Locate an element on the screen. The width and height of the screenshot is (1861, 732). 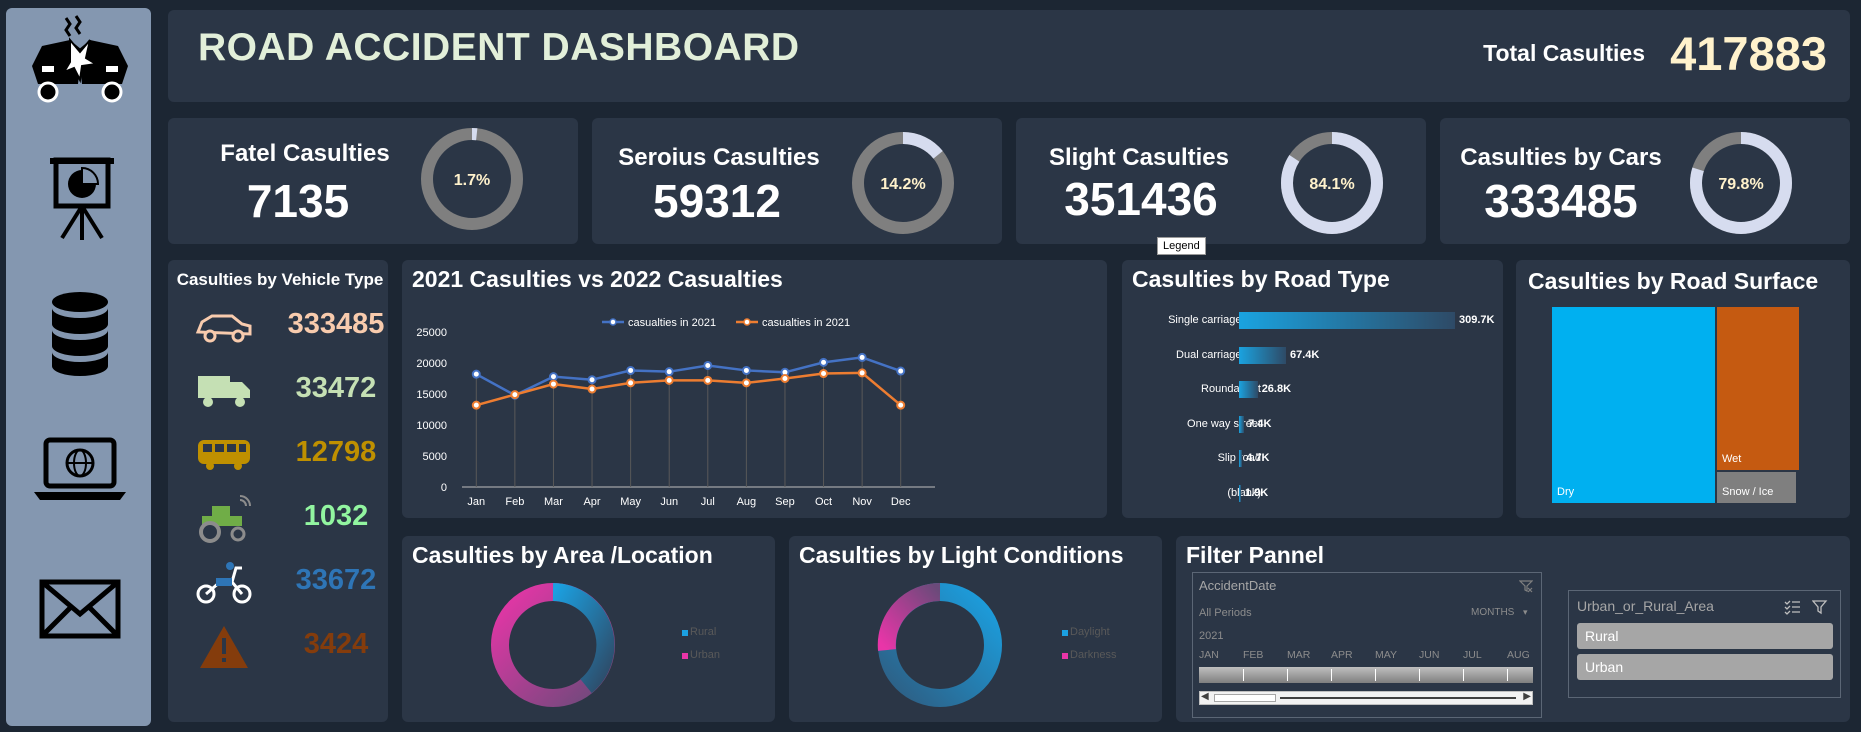
timeline-unit-dropdown: MONTHS is located at coordinates (1492, 612).